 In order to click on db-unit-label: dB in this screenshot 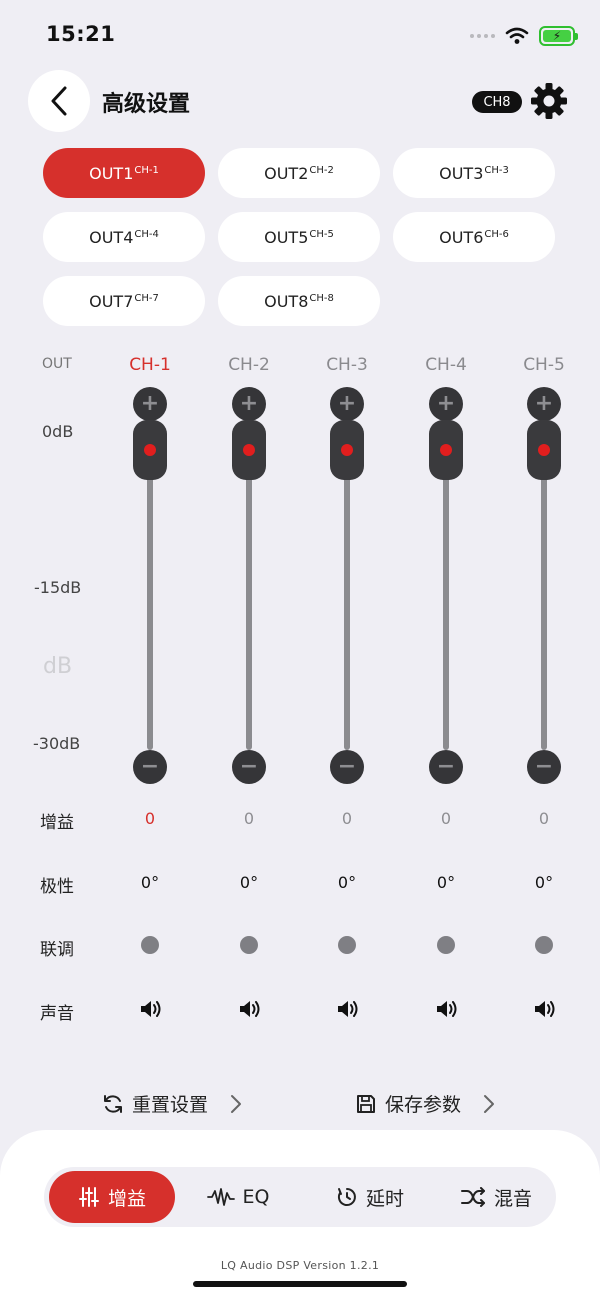, I will do `click(58, 666)`.